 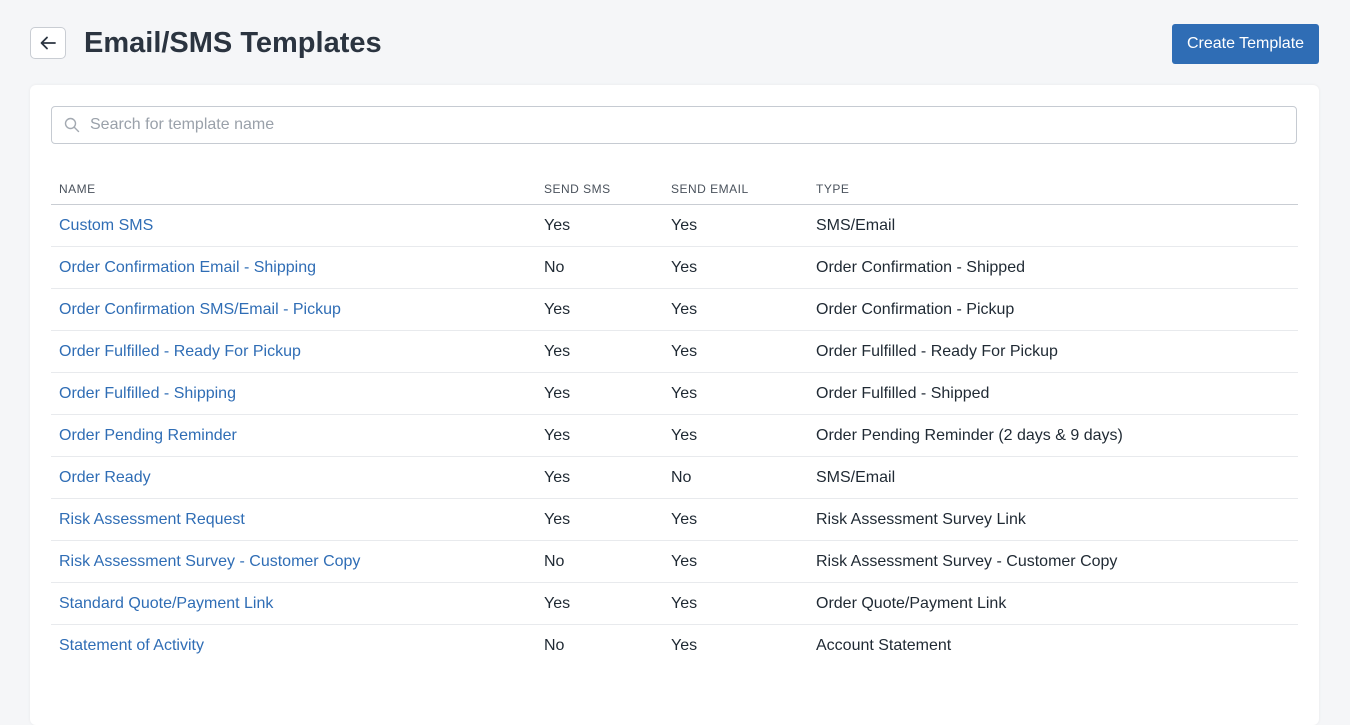 What do you see at coordinates (1053, 267) in the screenshot?
I see `cell-type: Order Confirmation - Shipped` at bounding box center [1053, 267].